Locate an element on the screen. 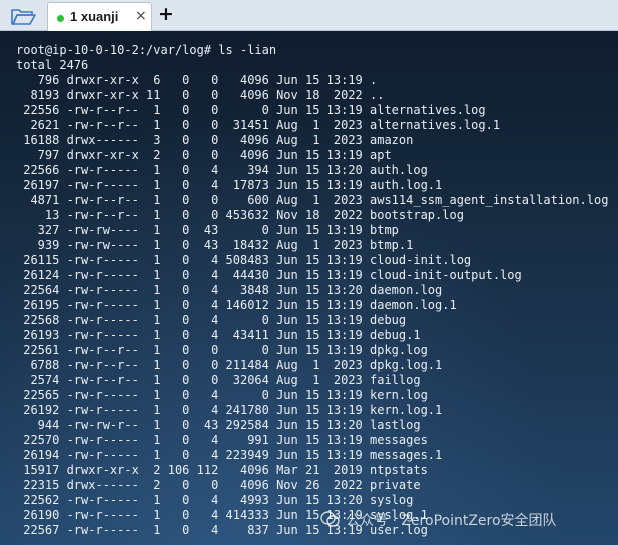  terminal-command-line: root@ip-10-0-10-2:/var/log# ls -lian is located at coordinates (146, 50).